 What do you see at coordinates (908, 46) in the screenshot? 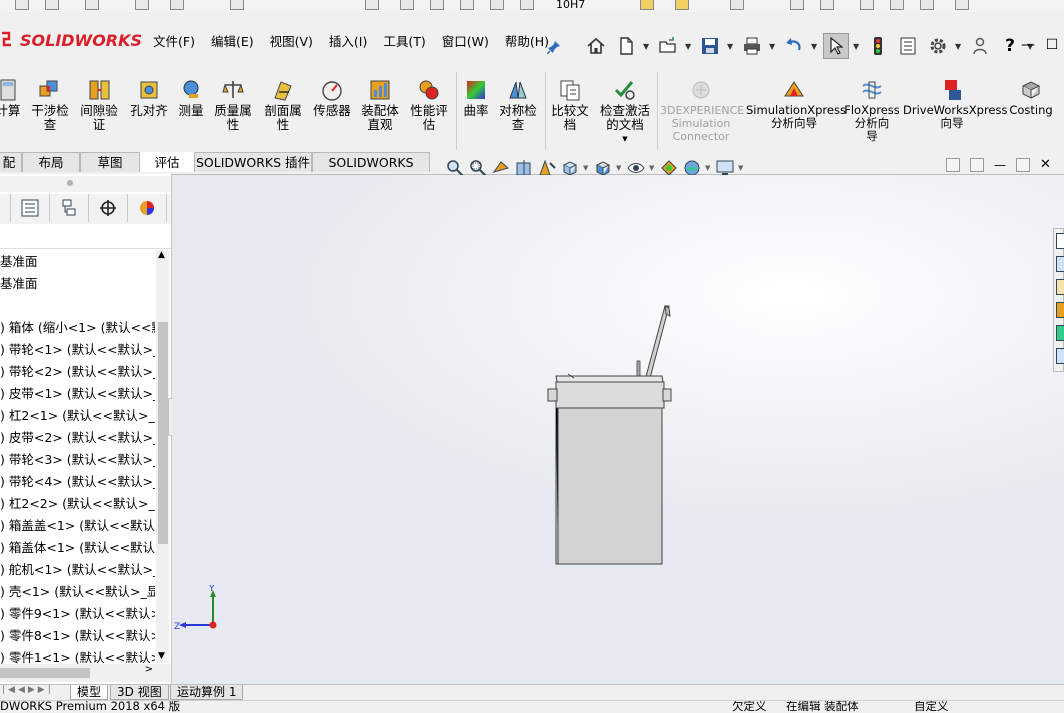
I see `file-properties-button` at bounding box center [908, 46].